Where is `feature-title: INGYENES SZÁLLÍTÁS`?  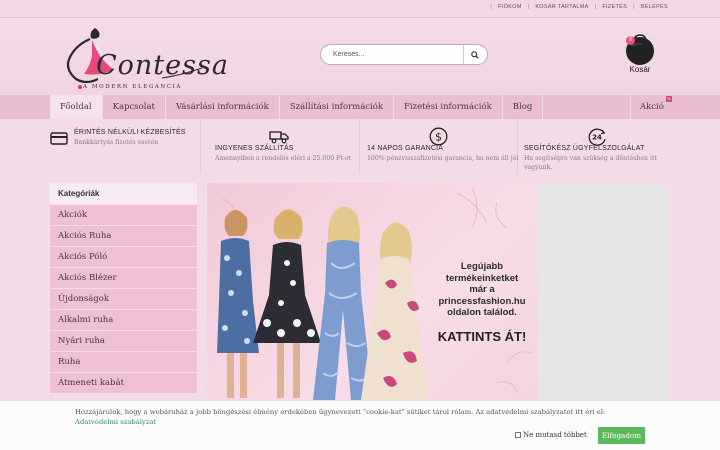
feature-title: INGYENES SZÁLLÍTÁS is located at coordinates (254, 148).